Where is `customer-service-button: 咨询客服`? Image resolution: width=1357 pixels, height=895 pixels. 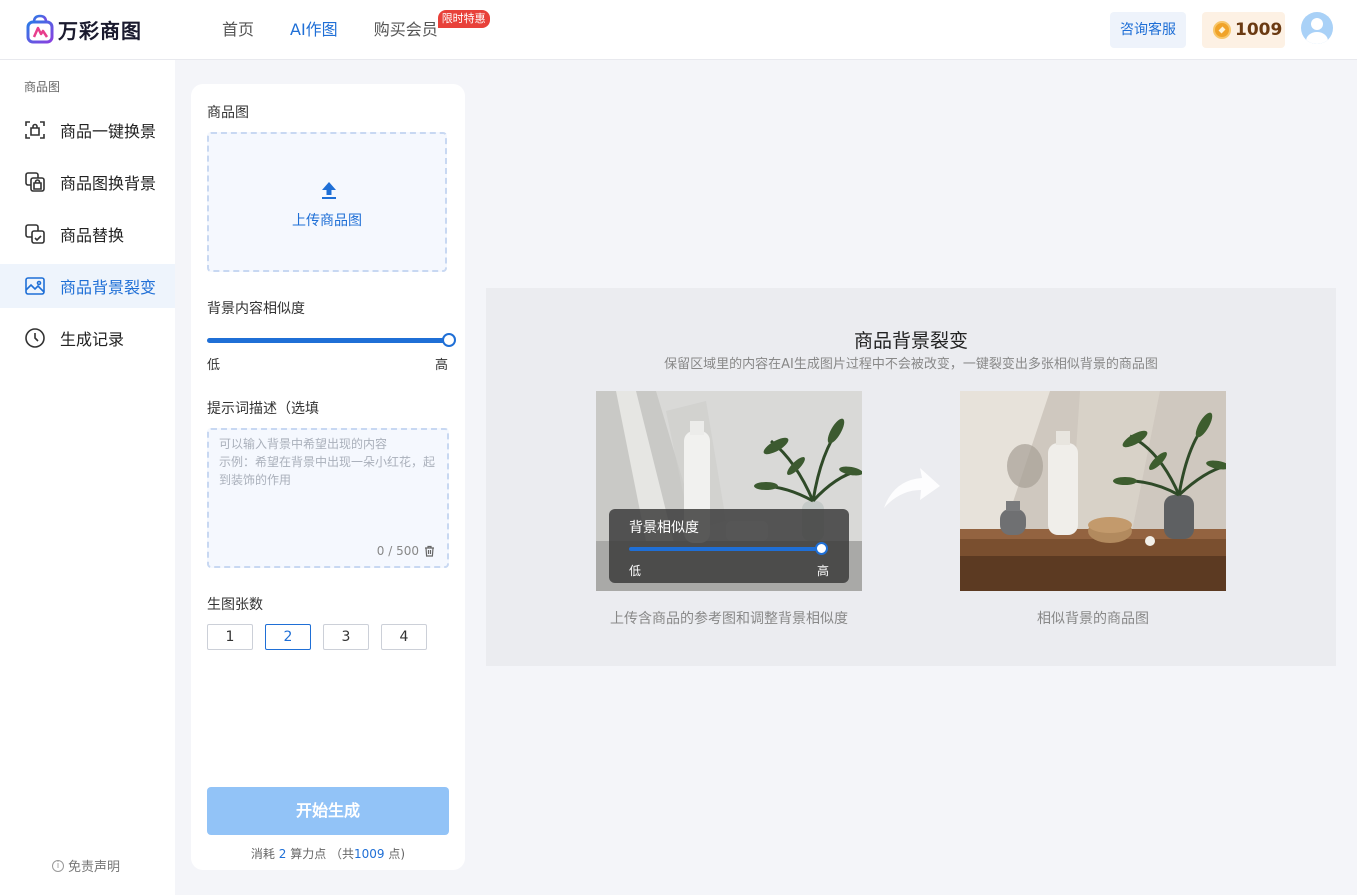 customer-service-button: 咨询客服 is located at coordinates (1148, 30).